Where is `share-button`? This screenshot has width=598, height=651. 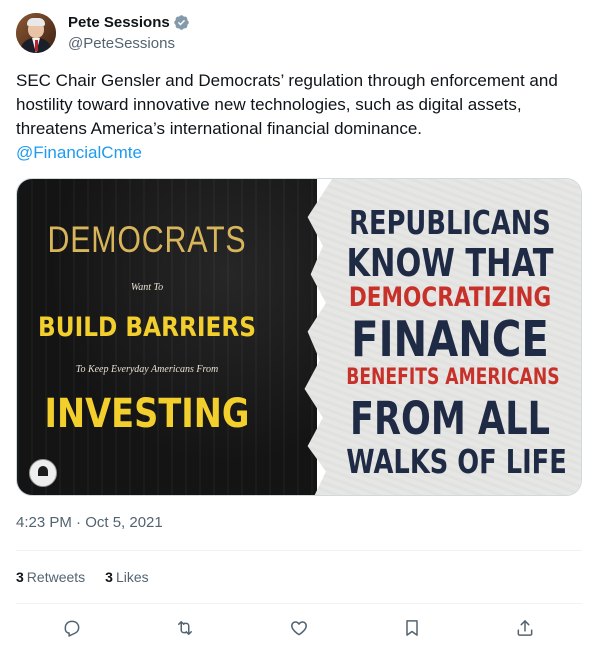
share-button is located at coordinates (525, 628).